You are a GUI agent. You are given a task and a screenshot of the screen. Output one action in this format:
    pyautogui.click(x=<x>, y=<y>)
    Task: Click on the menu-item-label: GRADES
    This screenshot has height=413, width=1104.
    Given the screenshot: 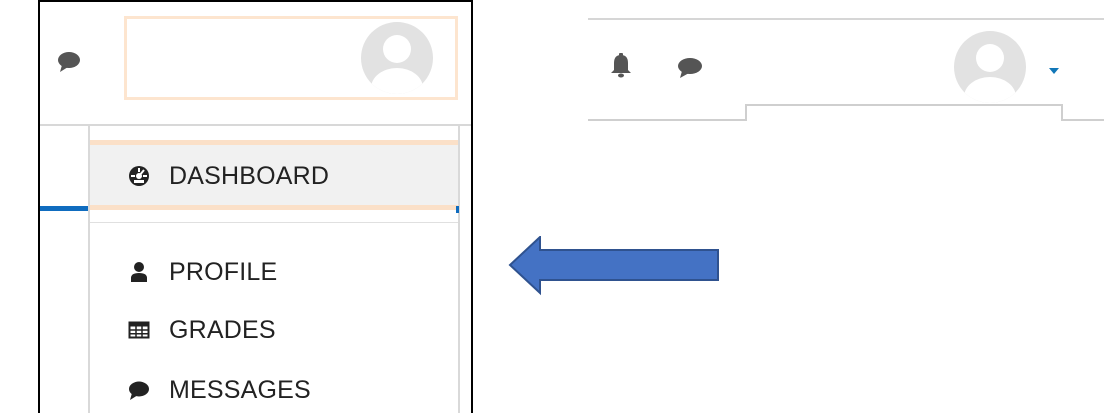 What is the action you would take?
    pyautogui.click(x=222, y=329)
    